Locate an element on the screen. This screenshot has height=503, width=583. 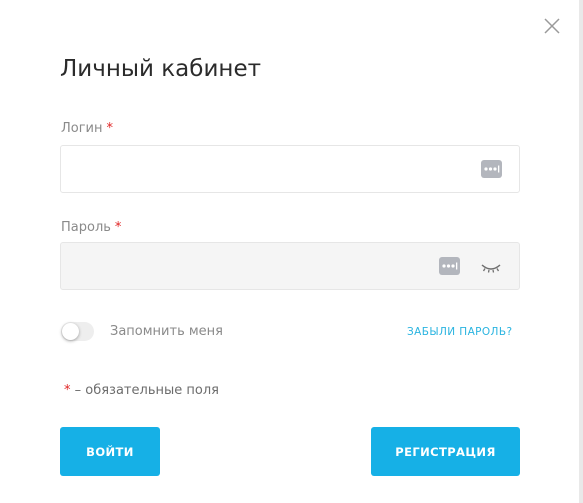
login-label-text: Логин is located at coordinates (82, 128).